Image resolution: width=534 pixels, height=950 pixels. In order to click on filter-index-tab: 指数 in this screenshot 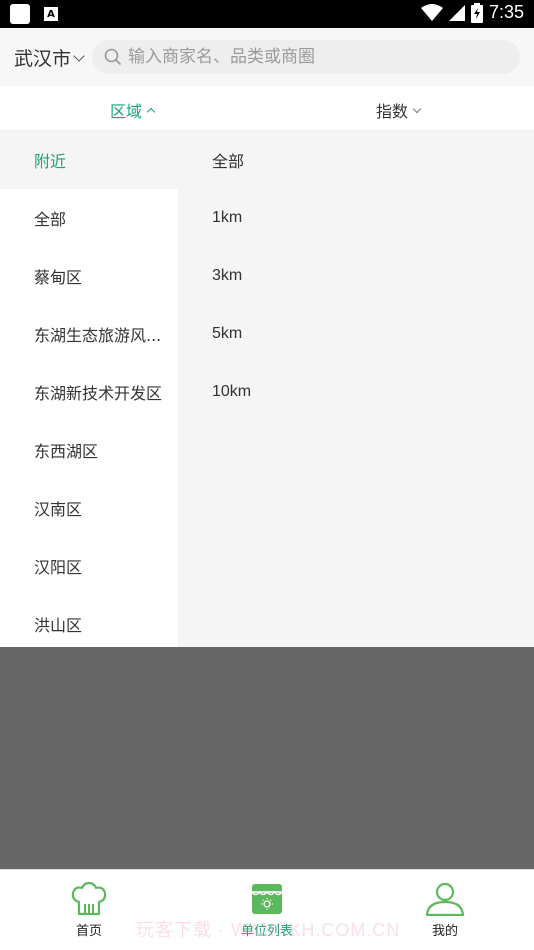, I will do `click(399, 110)`.